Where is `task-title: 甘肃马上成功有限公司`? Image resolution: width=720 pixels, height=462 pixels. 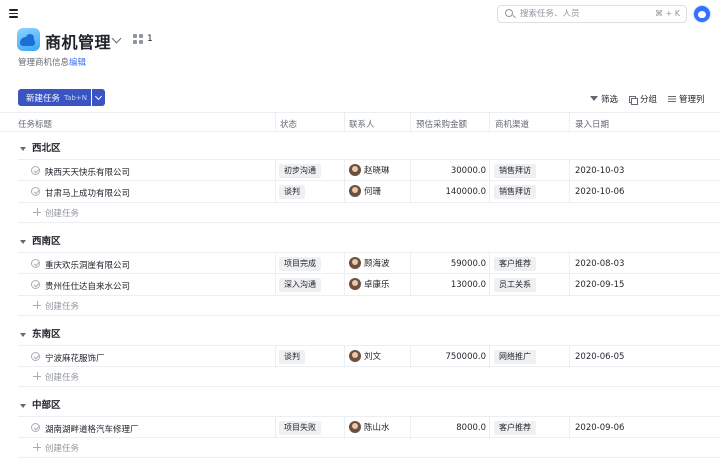
task-title: 甘肃马上成功有限公司 is located at coordinates (87, 193).